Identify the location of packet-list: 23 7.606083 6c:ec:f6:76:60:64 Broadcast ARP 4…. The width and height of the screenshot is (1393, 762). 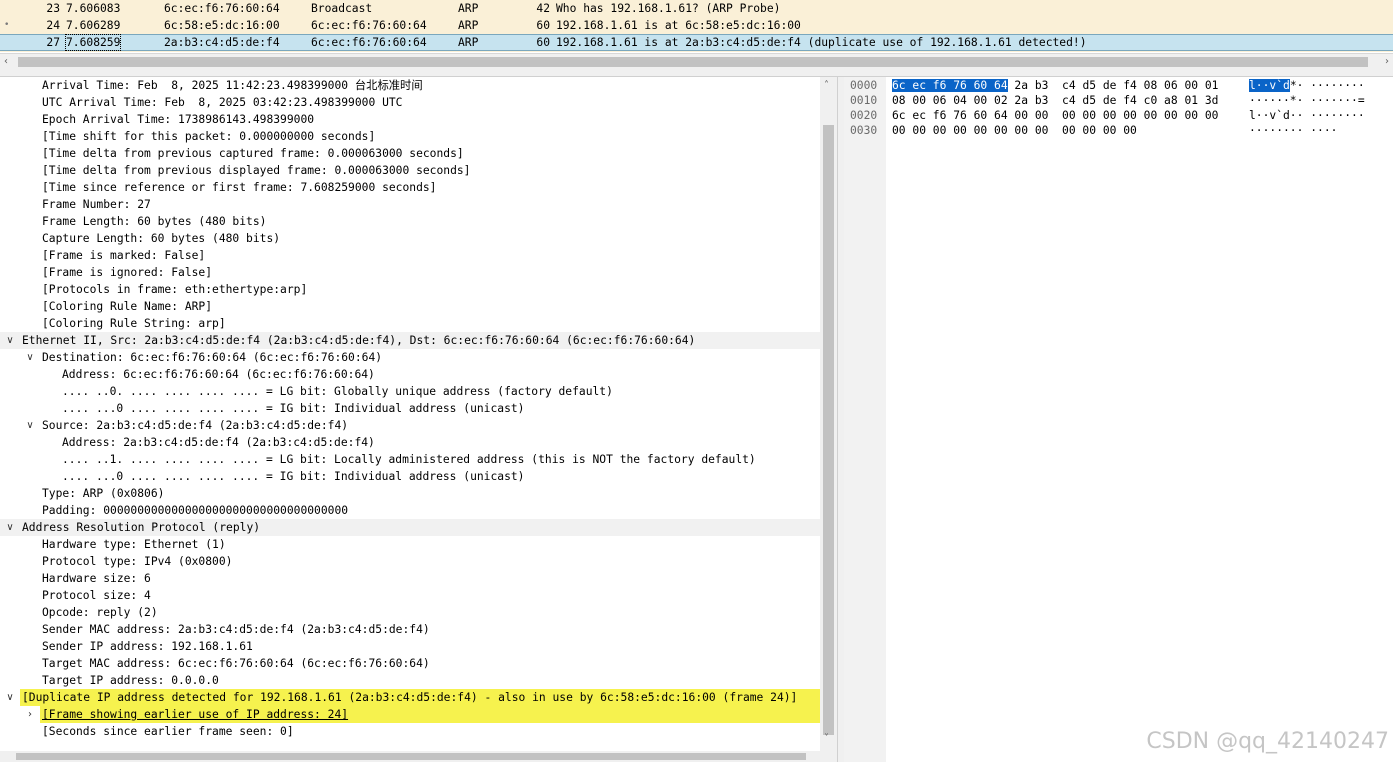
(696, 26).